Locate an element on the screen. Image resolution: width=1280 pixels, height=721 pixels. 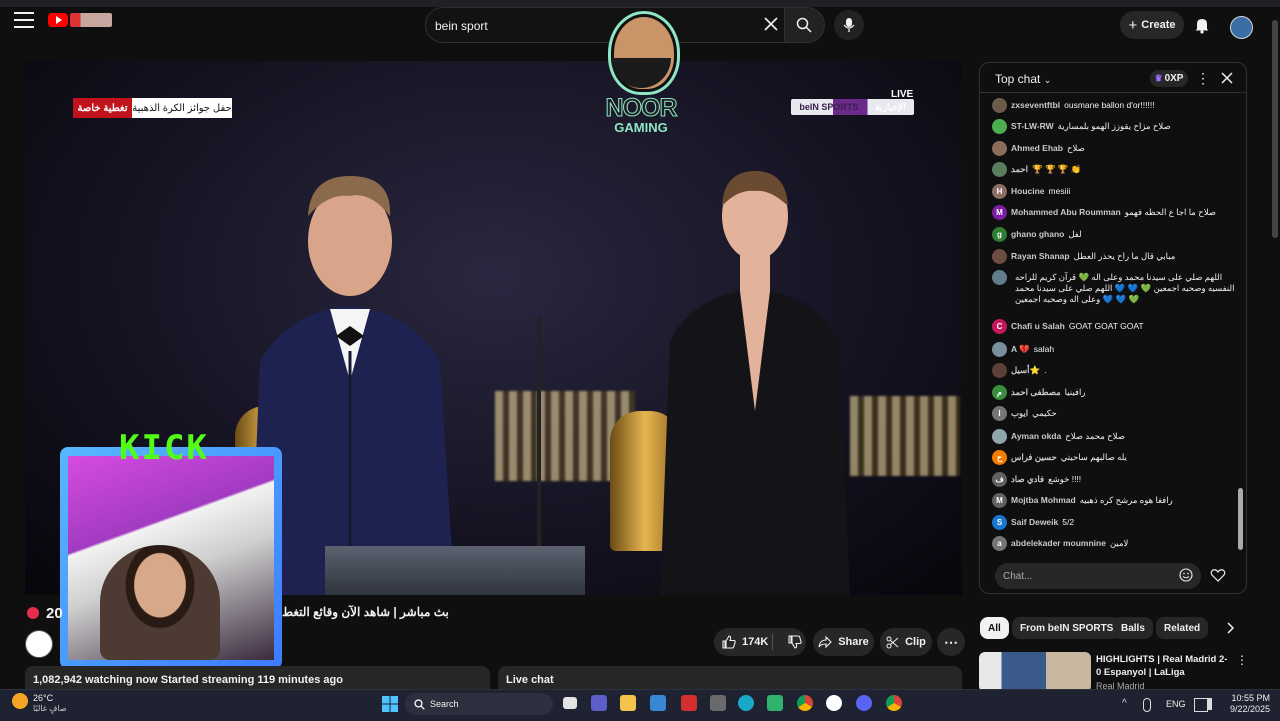
chat-username: ايوب is located at coordinates (1019, 412).